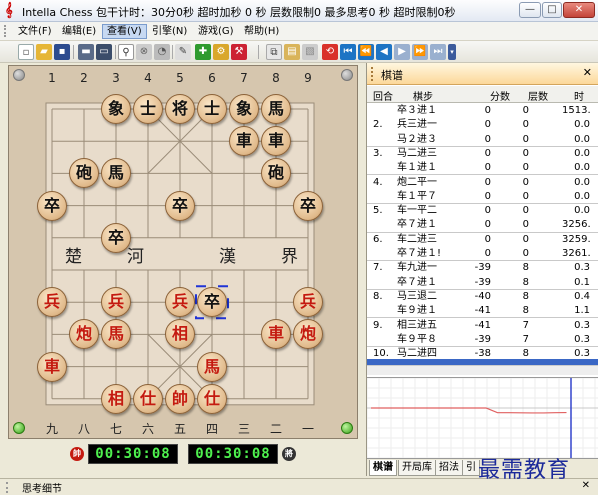 Image resolution: width=598 pixels, height=495 pixels. I want to click on maximize-button: □, so click(552, 10).